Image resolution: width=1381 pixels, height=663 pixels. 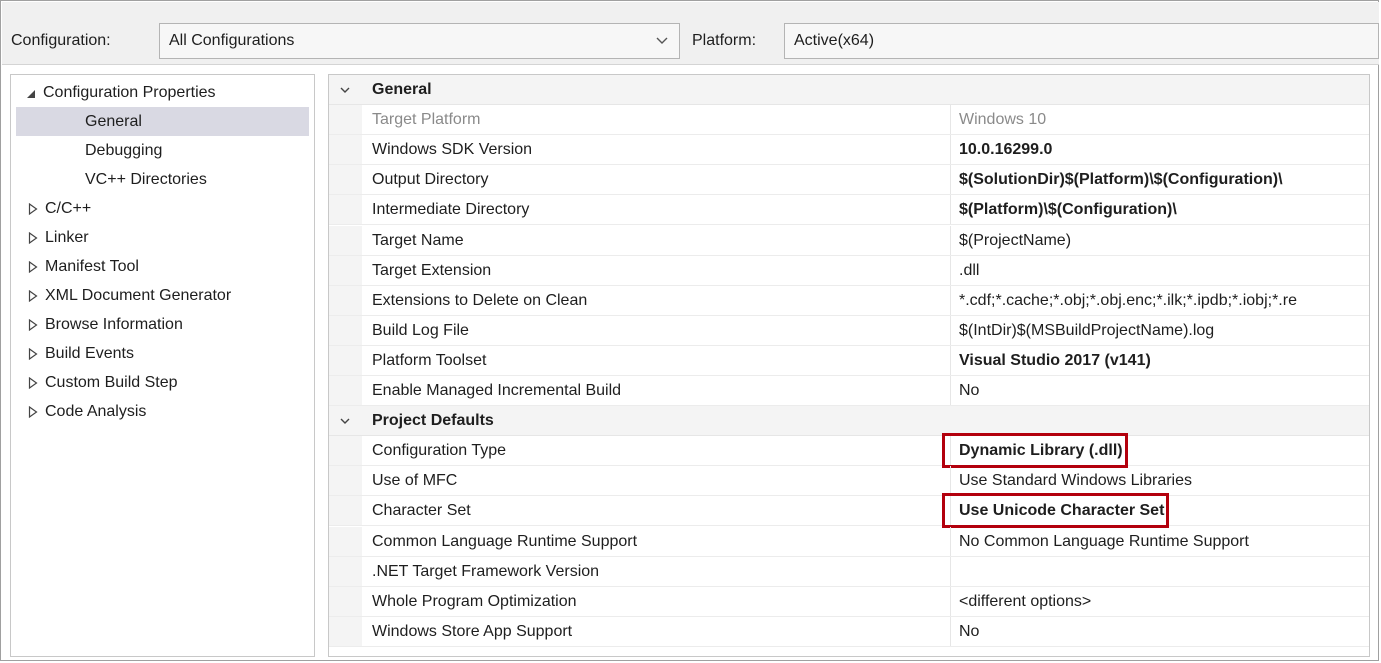 What do you see at coordinates (421, 510) in the screenshot?
I see `property-name: Character Set` at bounding box center [421, 510].